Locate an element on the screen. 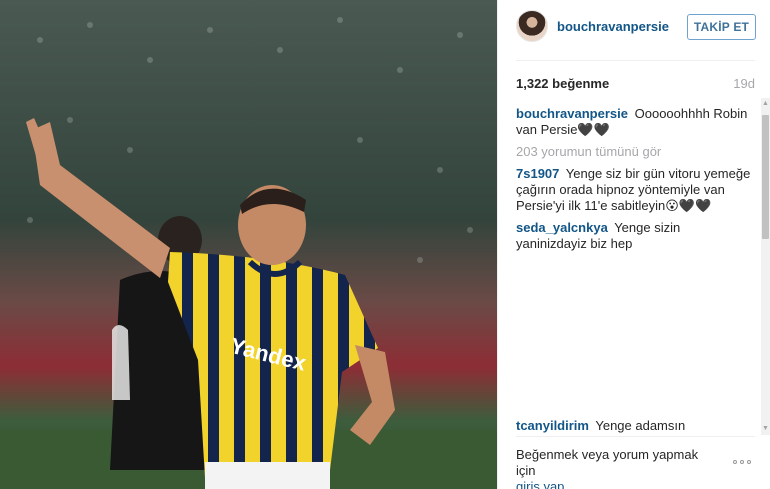 The width and height of the screenshot is (770, 489). login-prompt-text: Beğenmek veya yorum yapmak için is located at coordinates (607, 462).